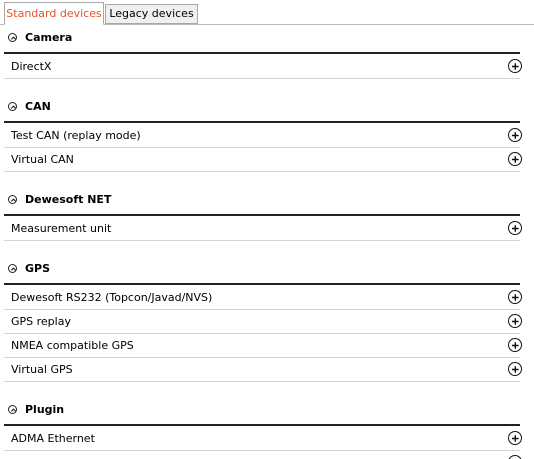 This screenshot has width=534, height=459. I want to click on list-item, so click(263, 454).